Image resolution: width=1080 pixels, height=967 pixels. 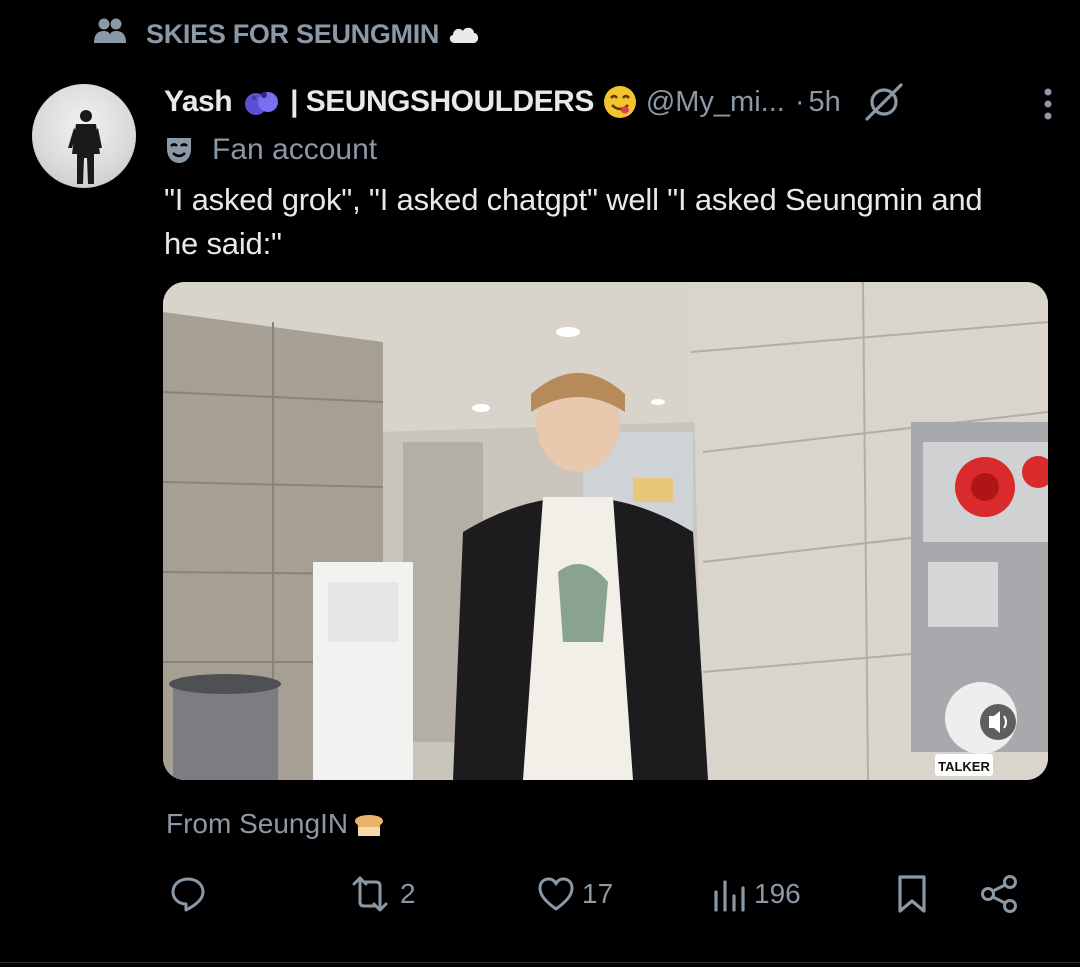 I want to click on bookmark-icon, so click(x=912, y=894).